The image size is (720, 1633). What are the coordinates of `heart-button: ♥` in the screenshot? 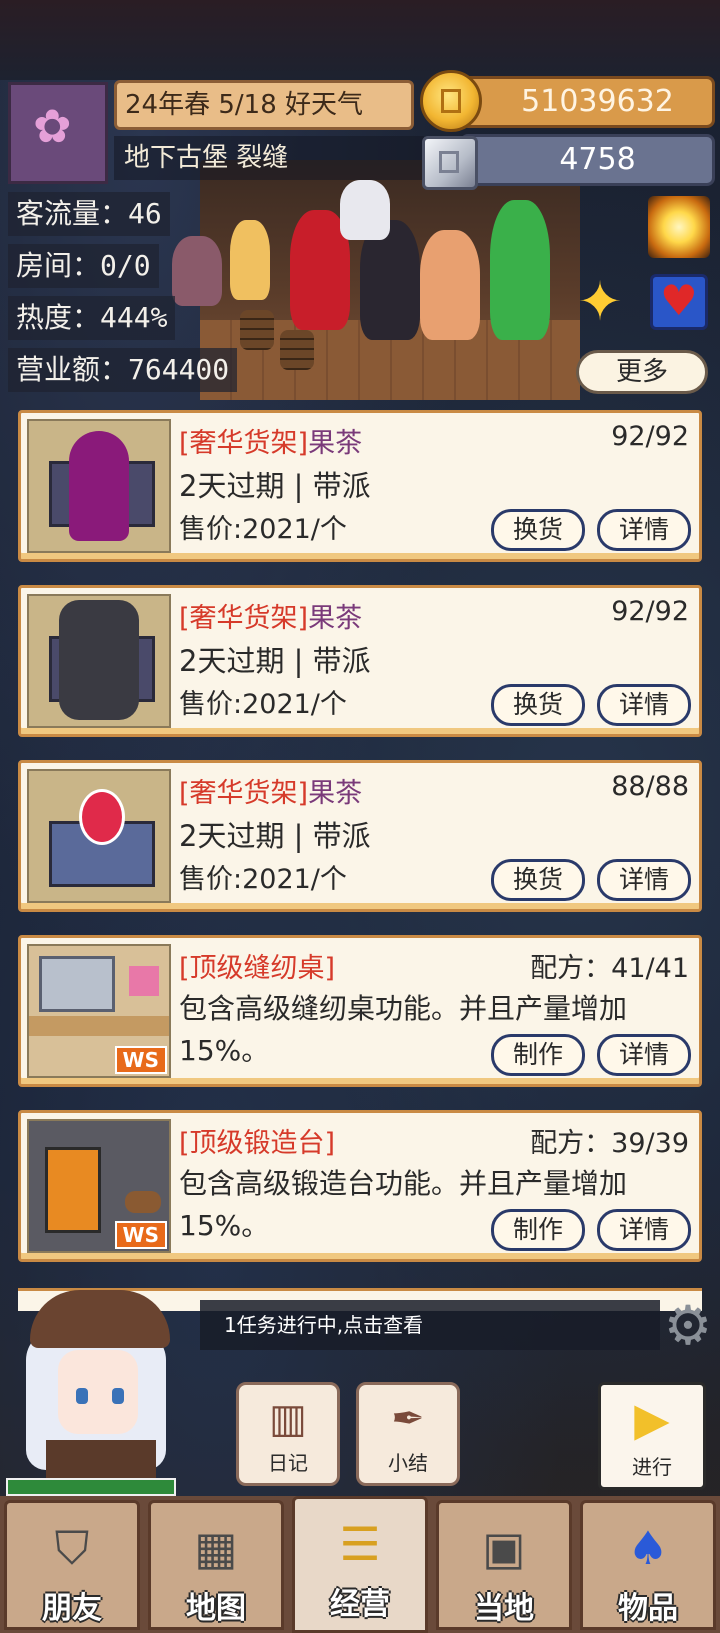 It's located at (679, 302).